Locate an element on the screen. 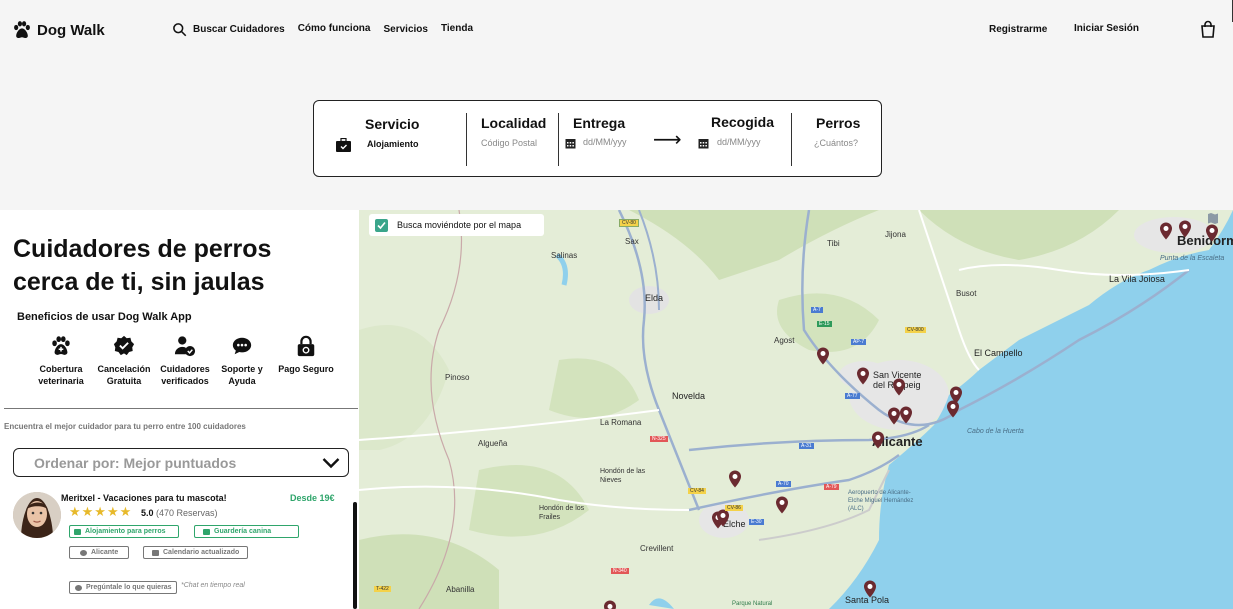  star-rating: ★★★★★ is located at coordinates (101, 511).